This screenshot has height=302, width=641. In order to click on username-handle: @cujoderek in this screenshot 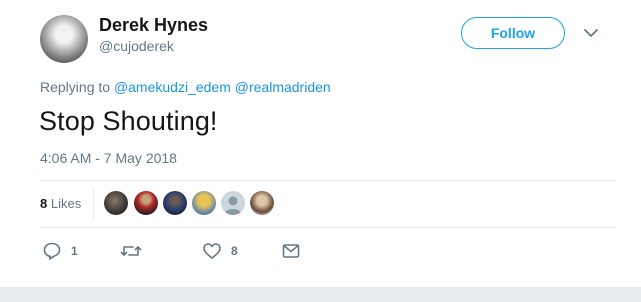, I will do `click(136, 46)`.